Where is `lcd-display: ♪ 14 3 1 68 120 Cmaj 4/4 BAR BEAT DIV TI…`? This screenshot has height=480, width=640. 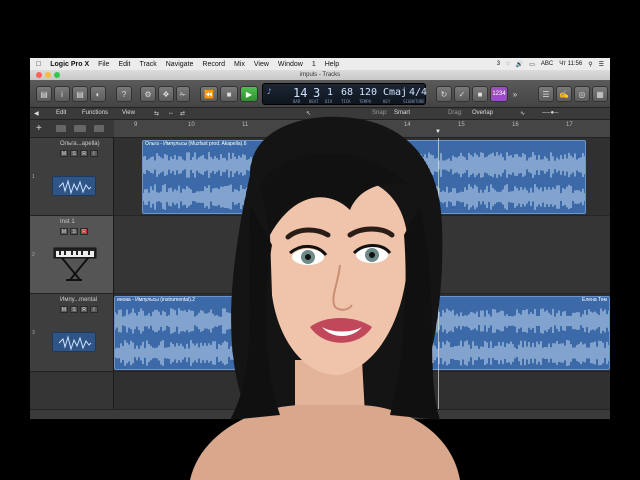 lcd-display: ♪ 14 3 1 68 120 Cmaj 4/4 BAR BEAT DIV TI… is located at coordinates (345, 94).